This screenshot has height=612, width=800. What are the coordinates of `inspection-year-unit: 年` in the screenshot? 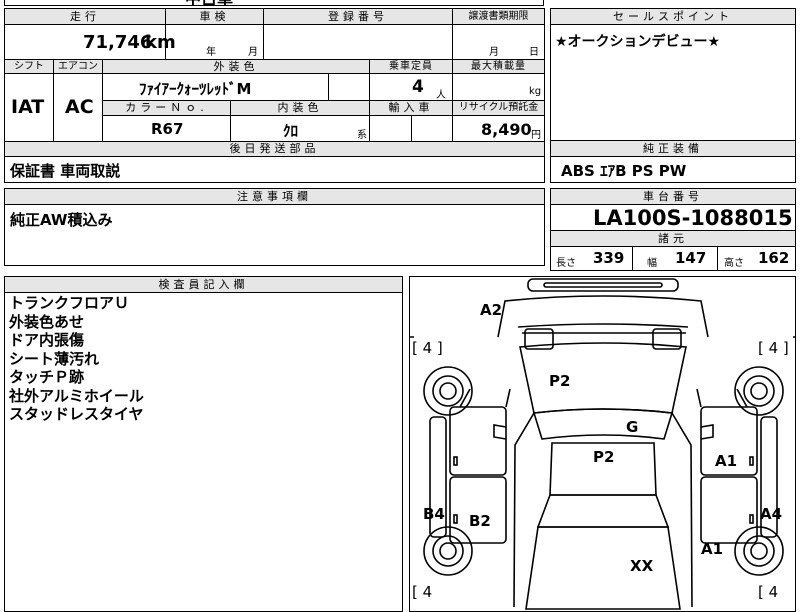 It's located at (211, 52).